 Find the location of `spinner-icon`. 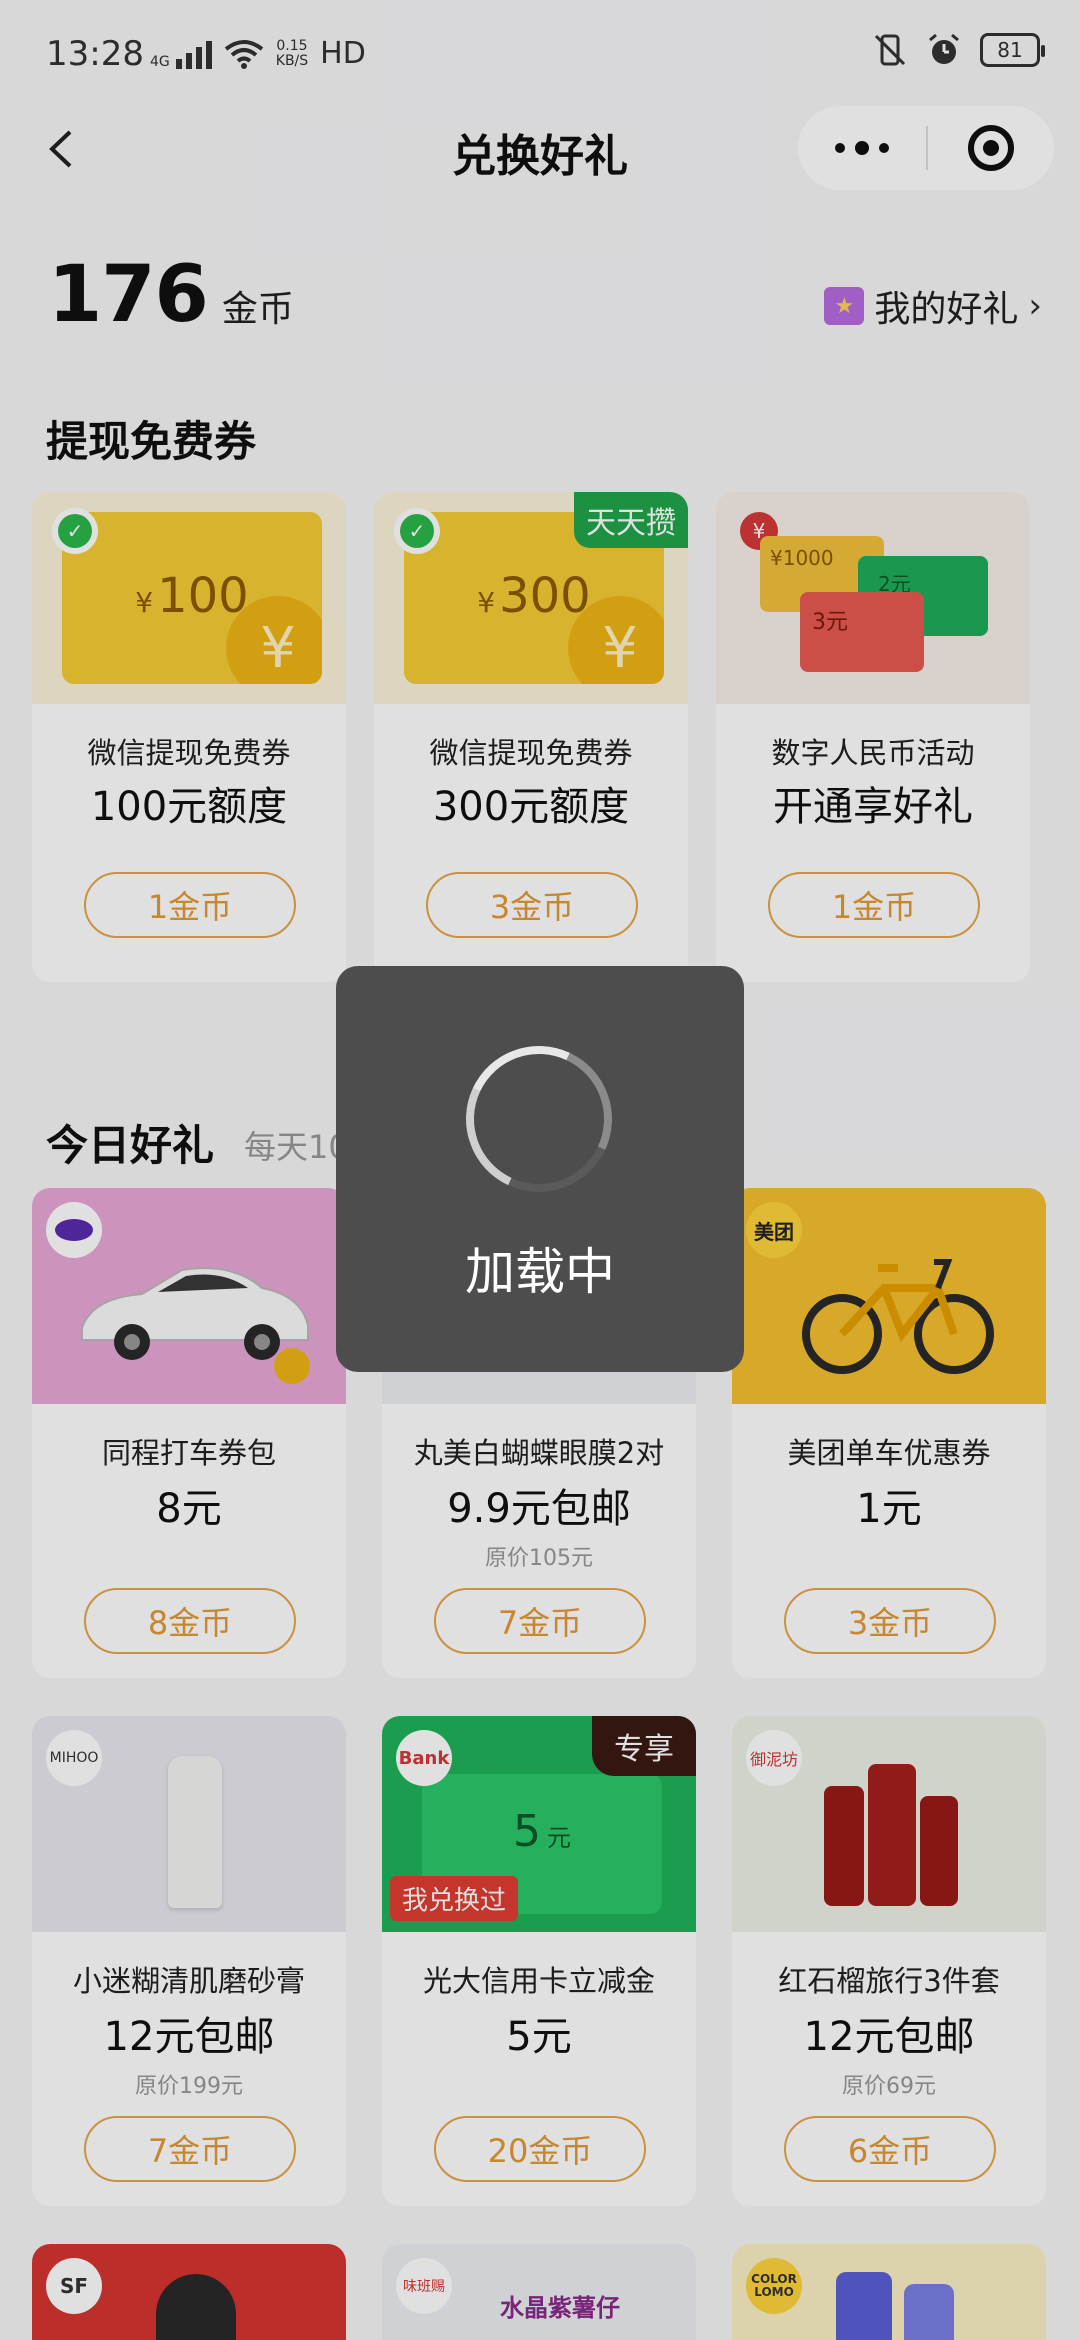

spinner-icon is located at coordinates (539, 1119).